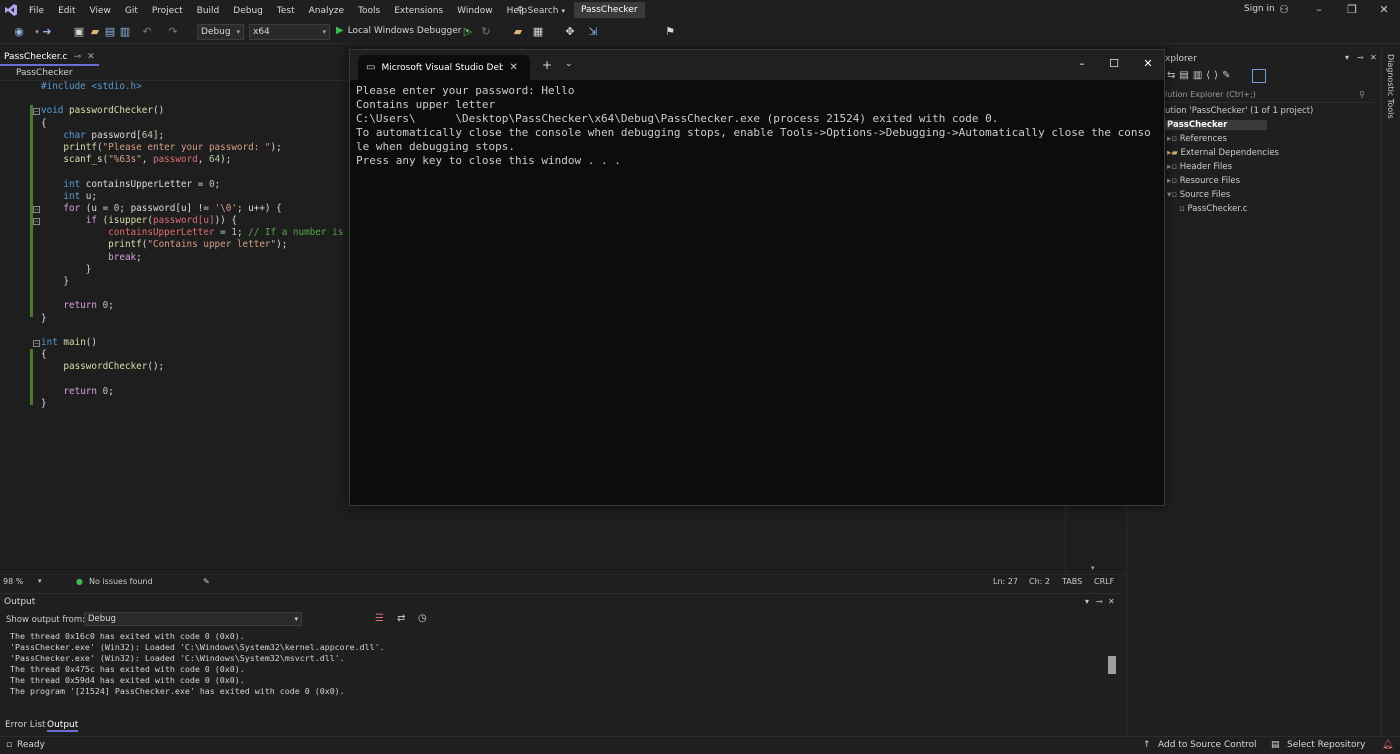 This screenshot has width=1400, height=754. What do you see at coordinates (173, 32) in the screenshot?
I see `redo-icon: ↷` at bounding box center [173, 32].